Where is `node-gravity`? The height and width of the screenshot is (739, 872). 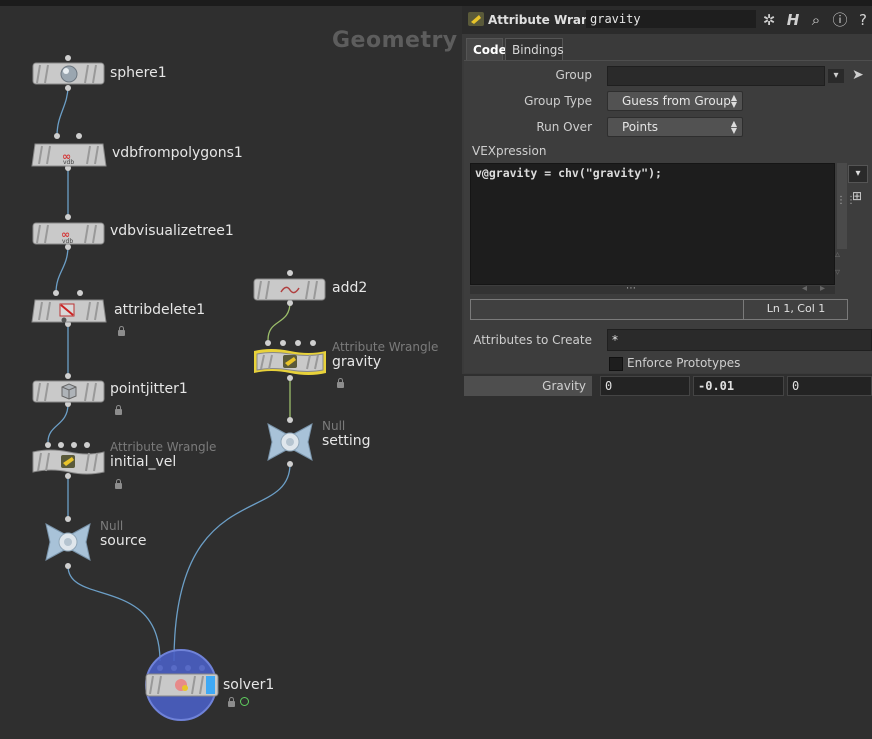 node-gravity is located at coordinates (290, 362).